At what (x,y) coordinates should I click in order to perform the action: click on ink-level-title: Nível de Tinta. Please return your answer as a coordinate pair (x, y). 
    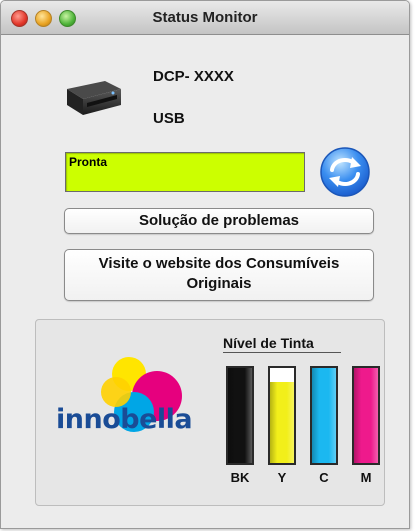
    Looking at the image, I should click on (282, 344).